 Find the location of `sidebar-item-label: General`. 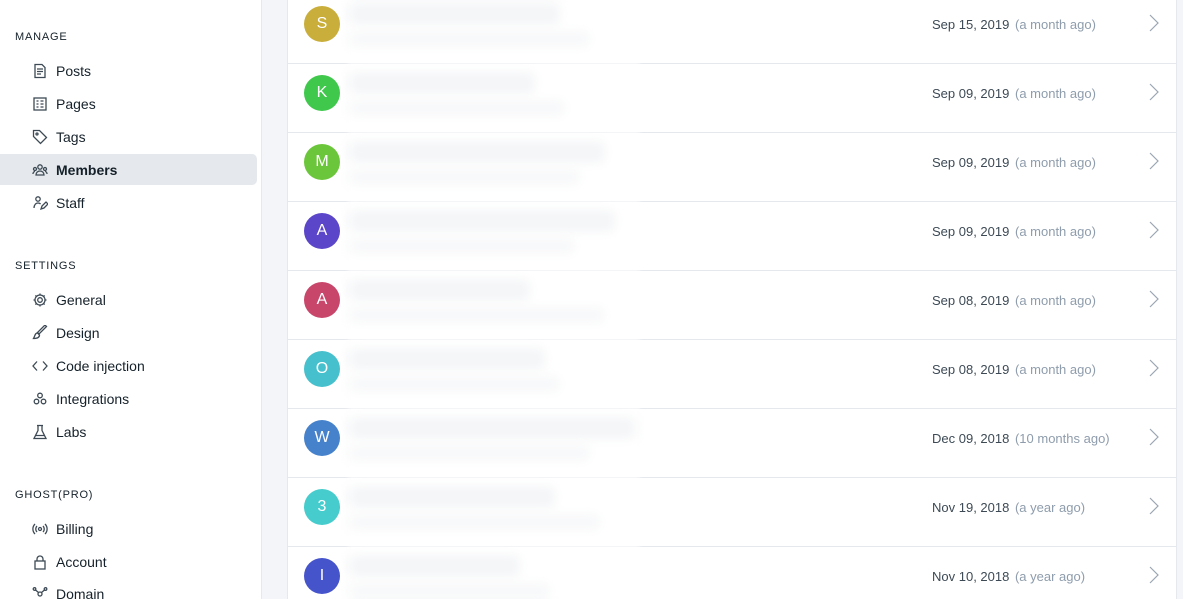

sidebar-item-label: General is located at coordinates (81, 299).